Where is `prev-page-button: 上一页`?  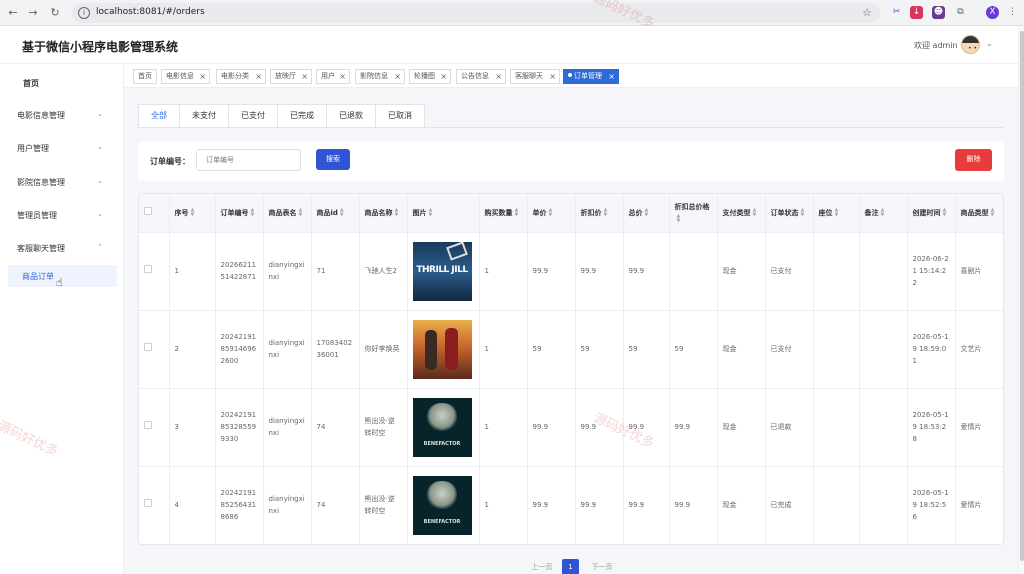
prev-page-button: 上一页 is located at coordinates (542, 566).